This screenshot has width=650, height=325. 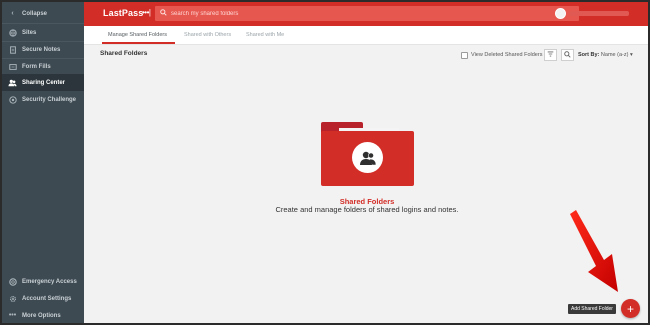 I want to click on sidebar-item-emergency-access: Emergency Access, so click(x=43, y=281).